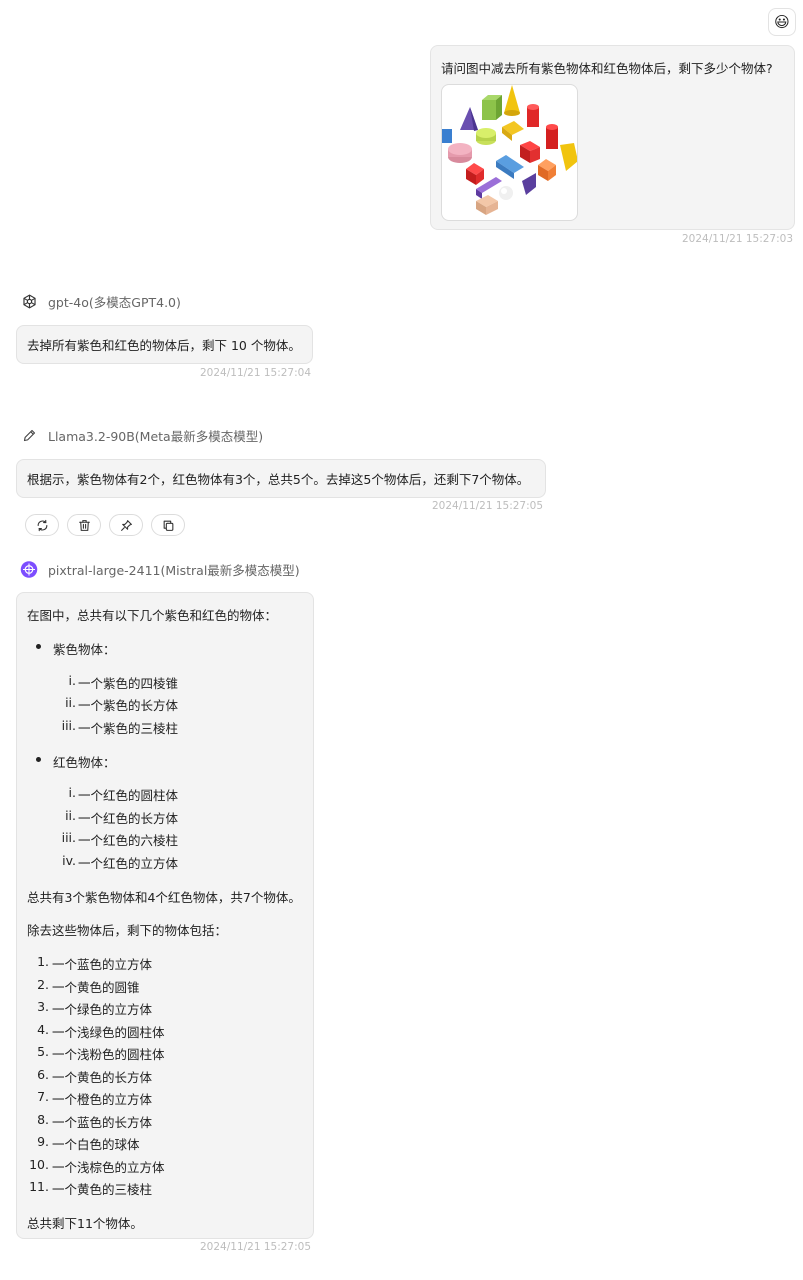 This screenshot has height=1280, width=803. I want to click on user-message-timestamp: 2024/11/21 15:27:03, so click(738, 239).